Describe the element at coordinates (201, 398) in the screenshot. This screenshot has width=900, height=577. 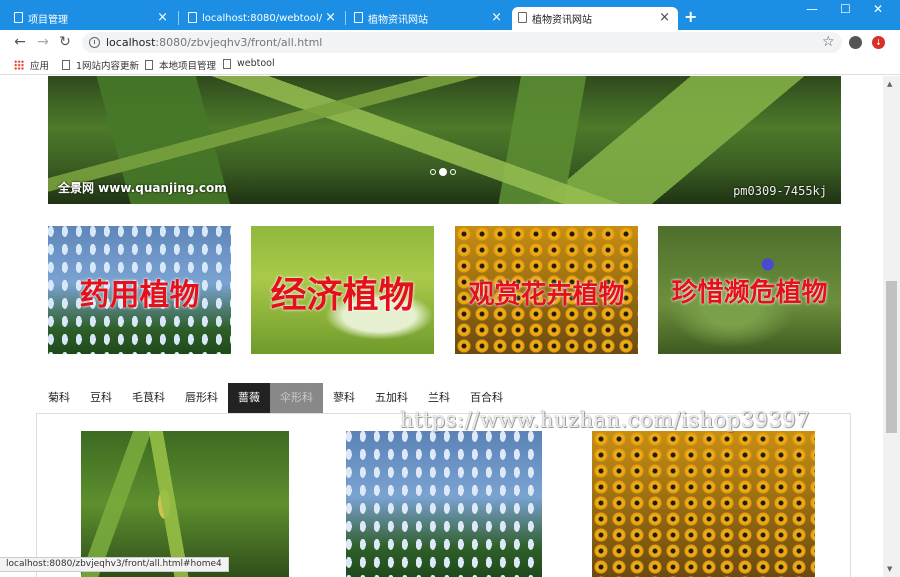
I see `tab-lamiaceae: 唇形科` at that location.